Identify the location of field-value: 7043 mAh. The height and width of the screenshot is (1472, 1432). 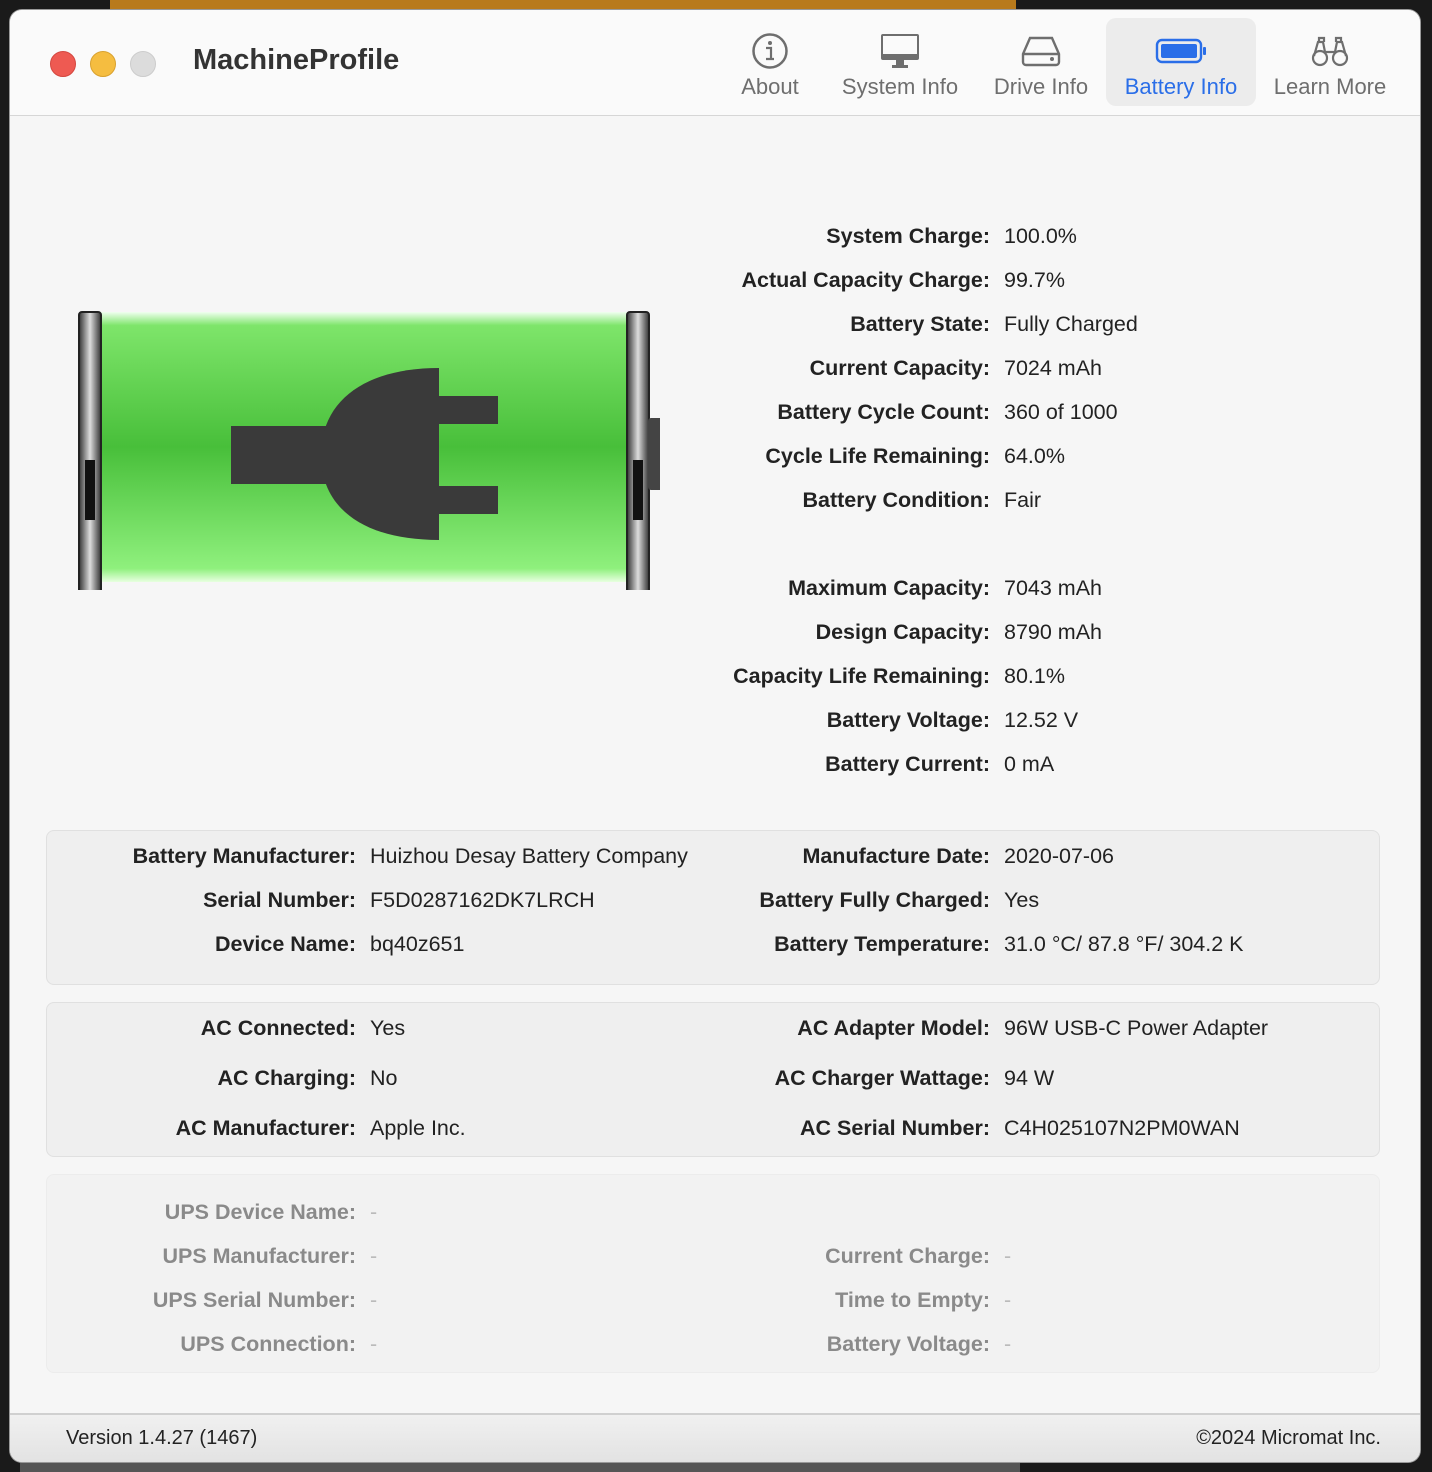
(1053, 588).